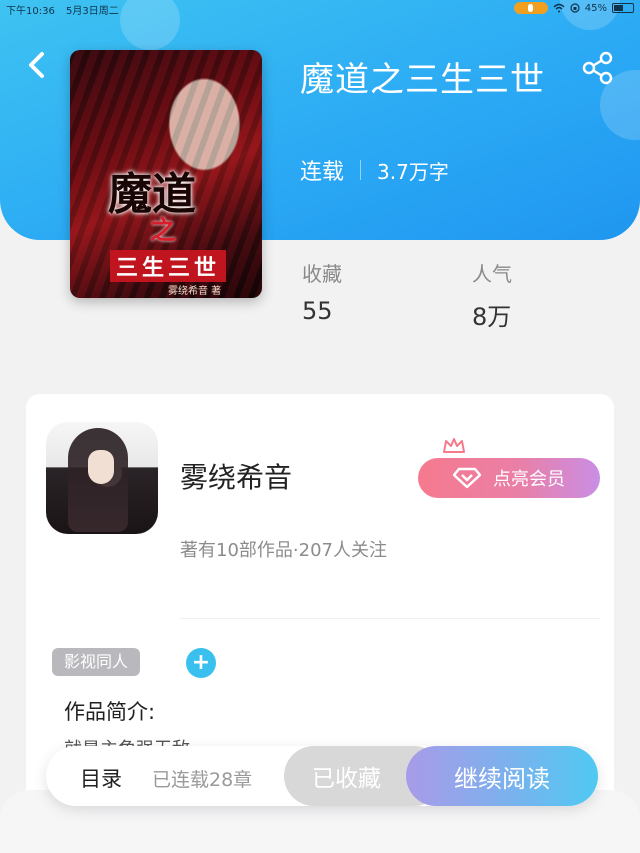 This screenshot has width=640, height=853. What do you see at coordinates (96, 662) in the screenshot?
I see `genre-tag: 影视同人` at bounding box center [96, 662].